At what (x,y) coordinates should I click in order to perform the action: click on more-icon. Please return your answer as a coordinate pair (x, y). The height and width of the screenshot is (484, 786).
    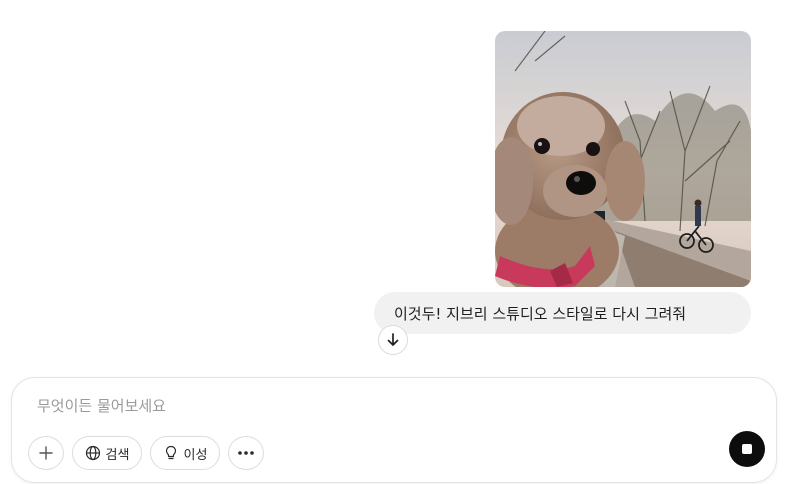
    Looking at the image, I should click on (246, 453).